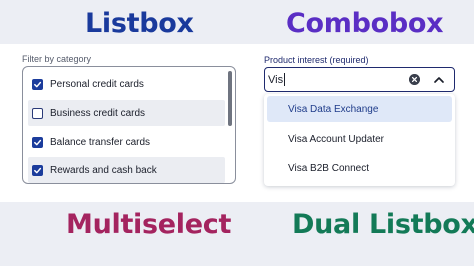 The image size is (474, 266). I want to click on listbox-option-label: Balance transfer cards, so click(100, 142).